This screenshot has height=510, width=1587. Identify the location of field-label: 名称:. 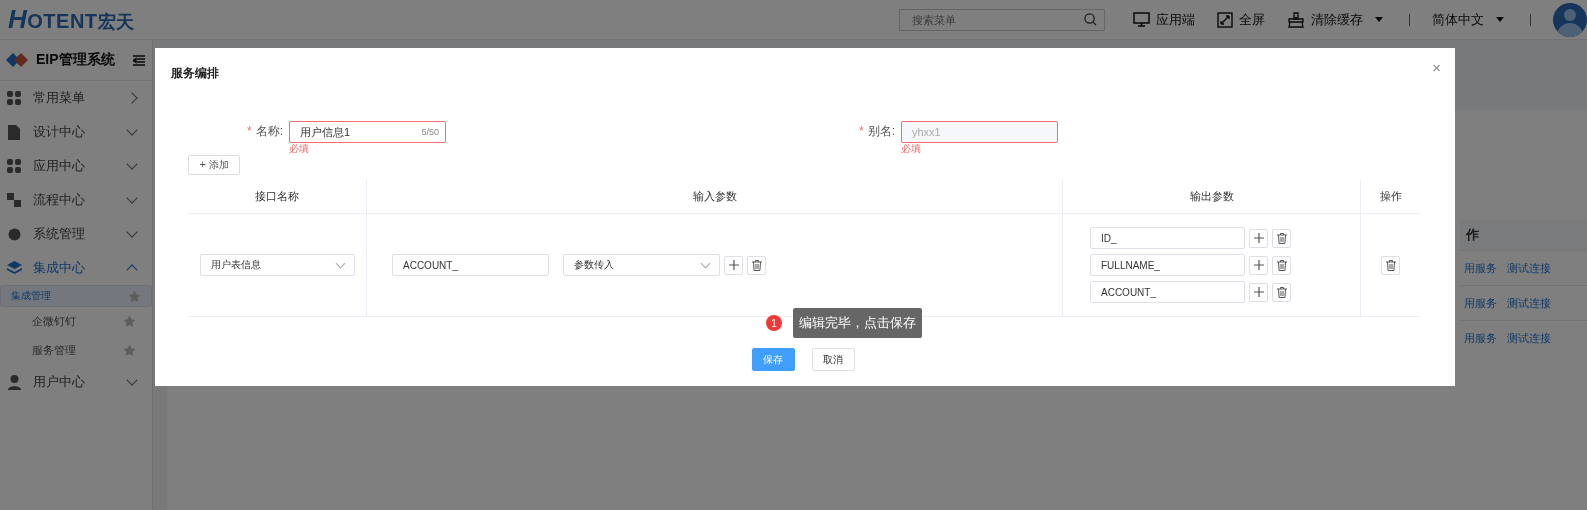
(269, 131).